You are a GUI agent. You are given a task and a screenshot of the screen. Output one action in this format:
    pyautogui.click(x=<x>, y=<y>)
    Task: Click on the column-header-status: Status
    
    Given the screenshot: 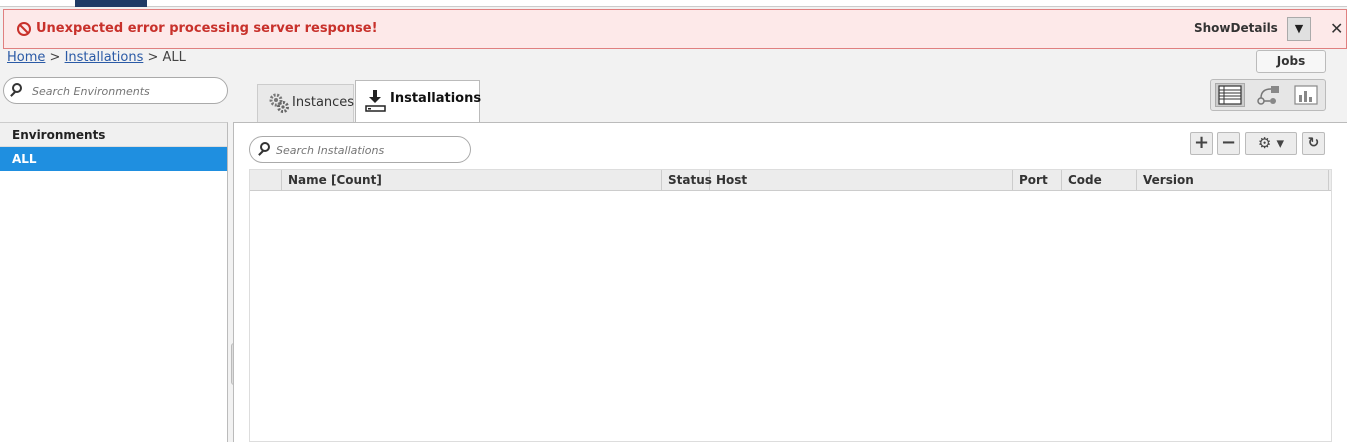 What is the action you would take?
    pyautogui.click(x=687, y=180)
    